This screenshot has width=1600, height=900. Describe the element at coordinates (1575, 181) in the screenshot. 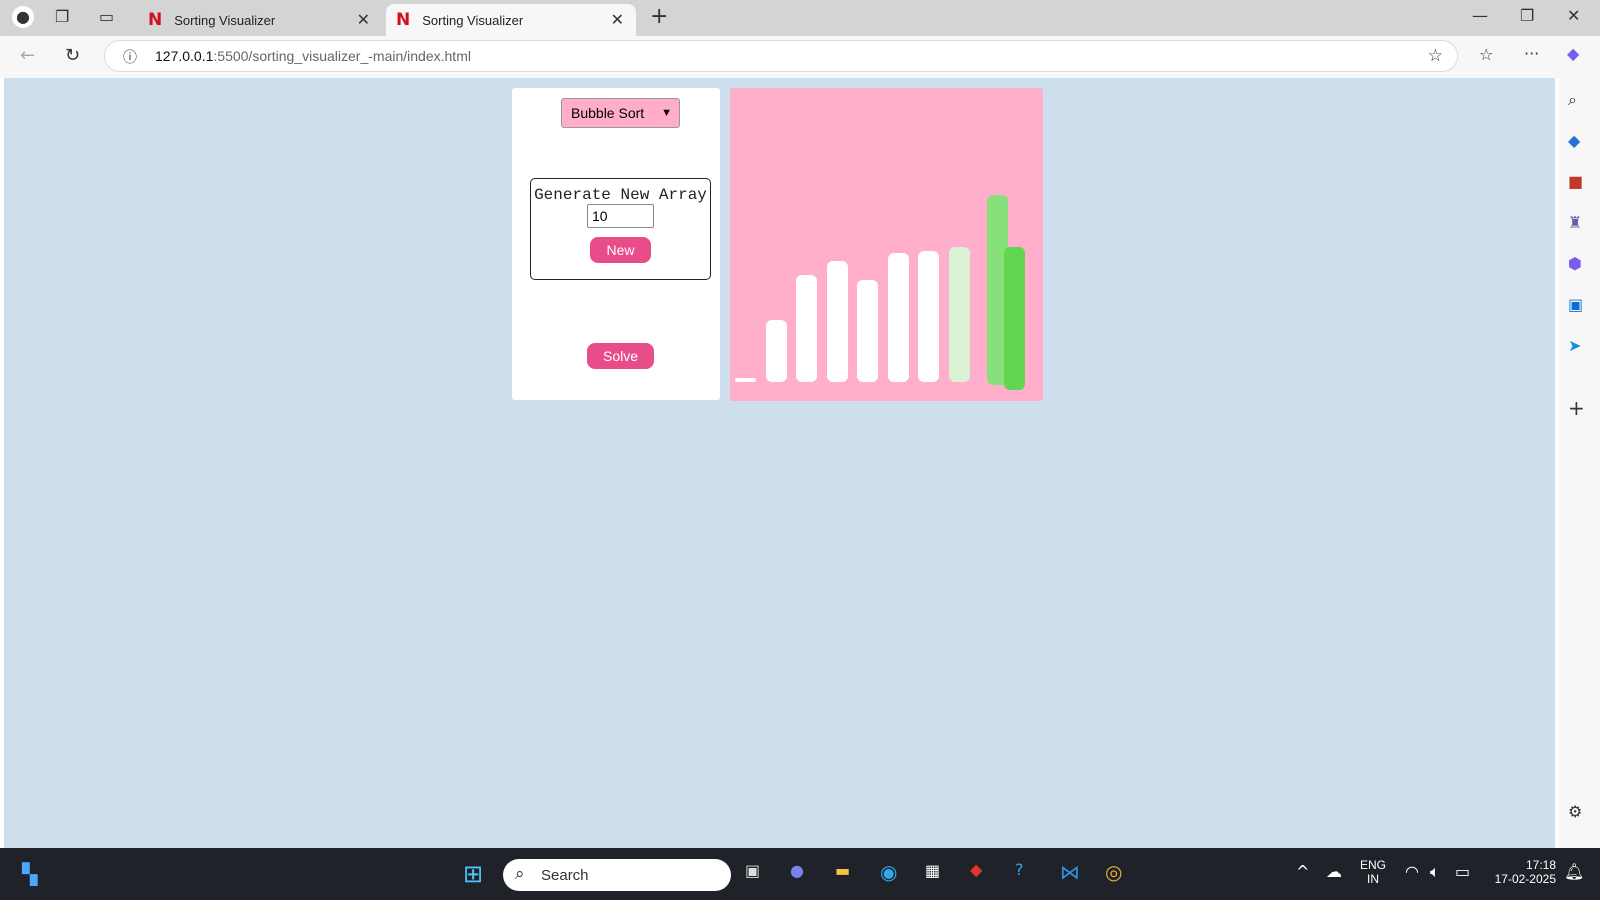

I see `tools-icon: ■` at that location.